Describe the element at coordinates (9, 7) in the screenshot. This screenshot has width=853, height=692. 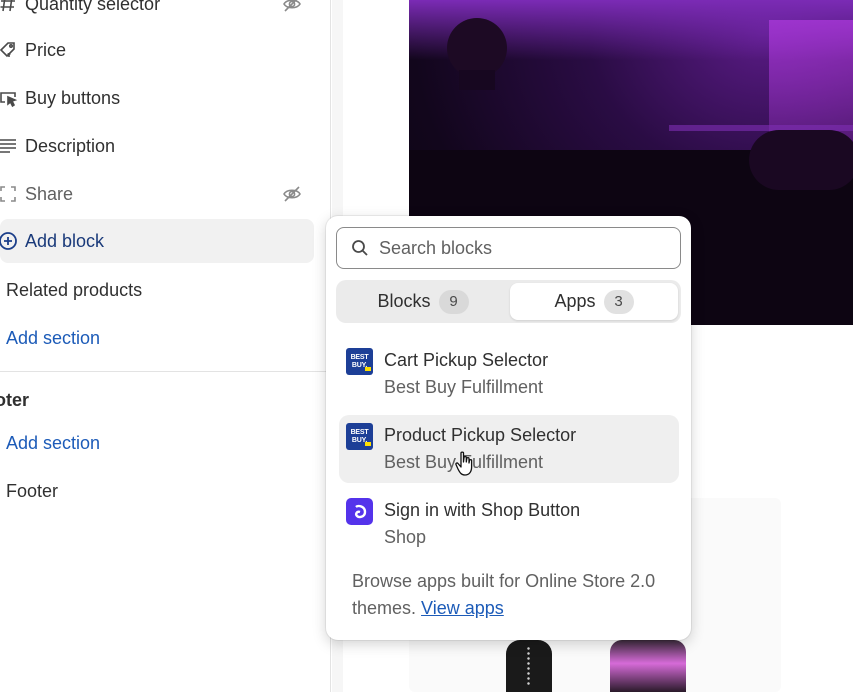
I see `hash-icon` at that location.